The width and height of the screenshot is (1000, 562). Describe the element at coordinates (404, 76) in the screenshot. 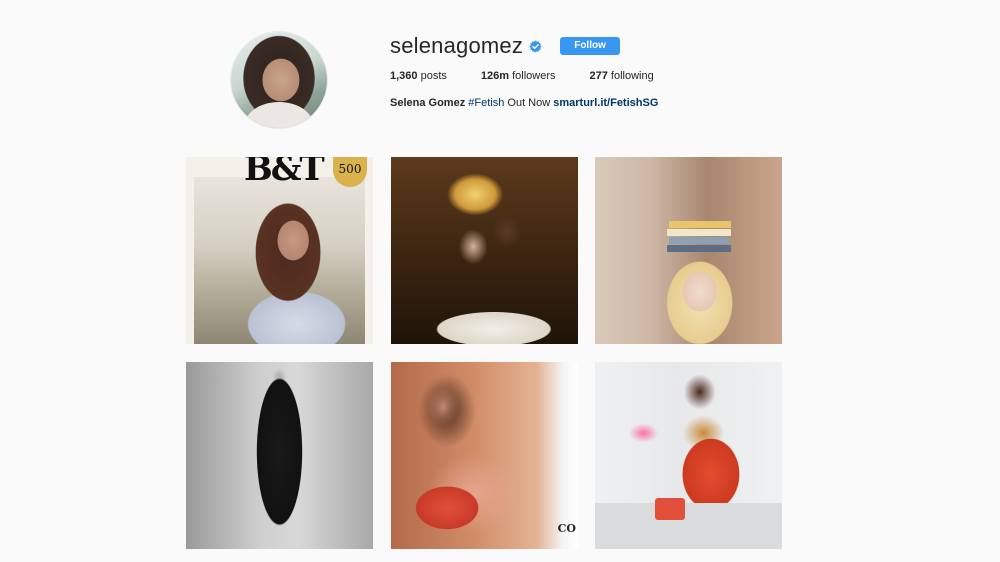

I see `posts-count: 1,360` at that location.